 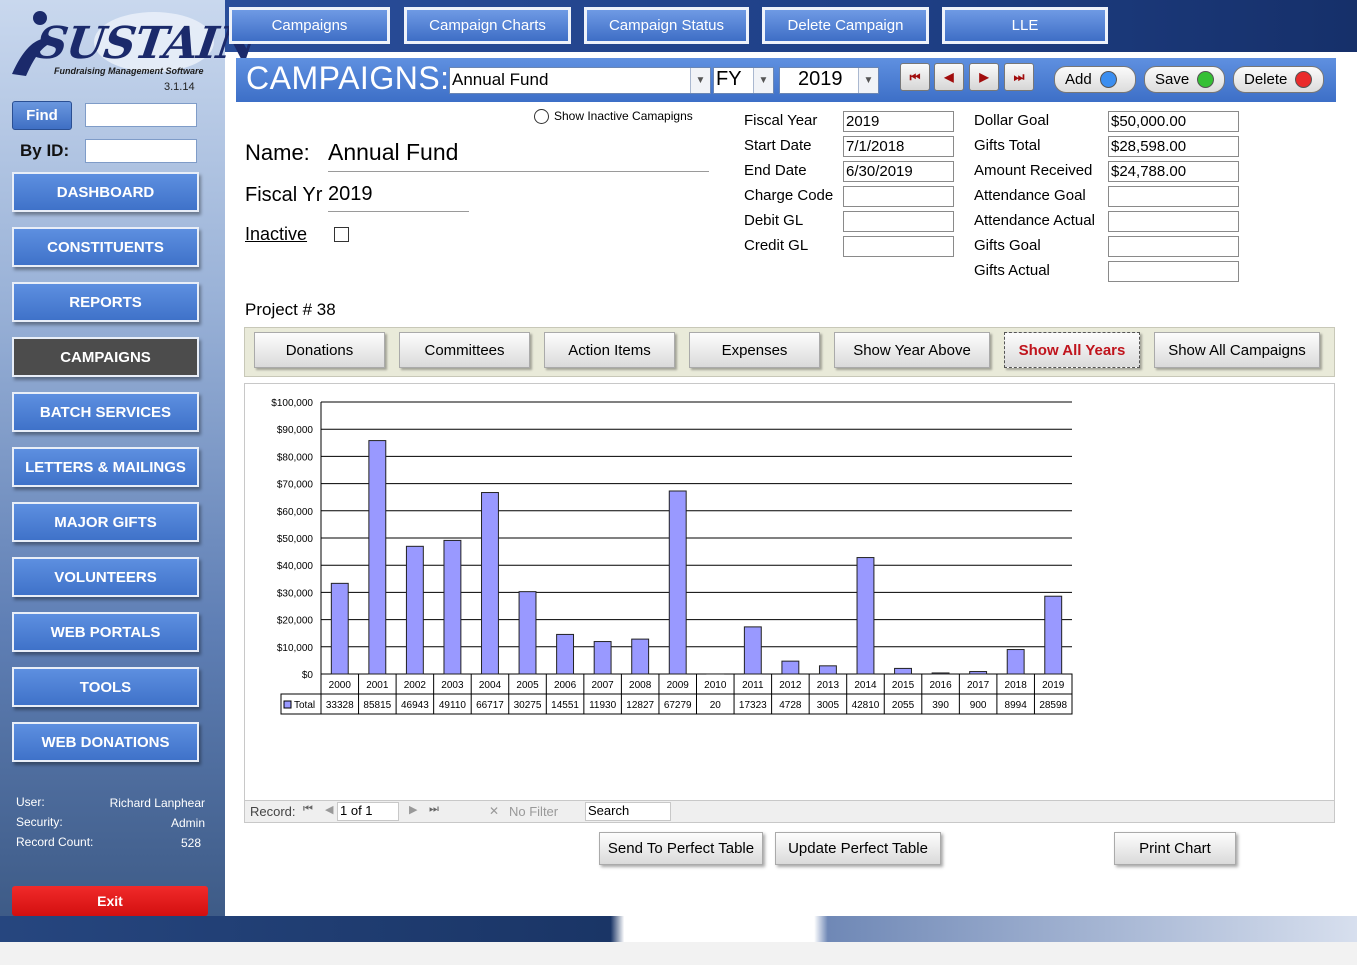 I want to click on gifts-actual-field, so click(x=1173, y=271).